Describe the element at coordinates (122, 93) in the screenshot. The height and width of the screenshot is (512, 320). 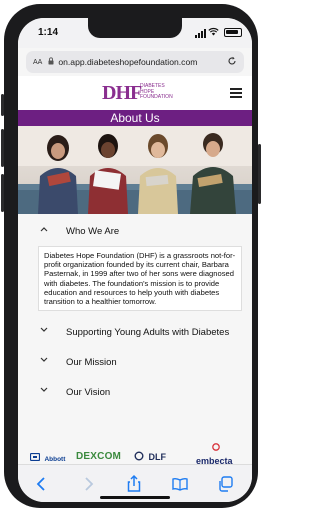
I see `logo-letters: DHF` at that location.